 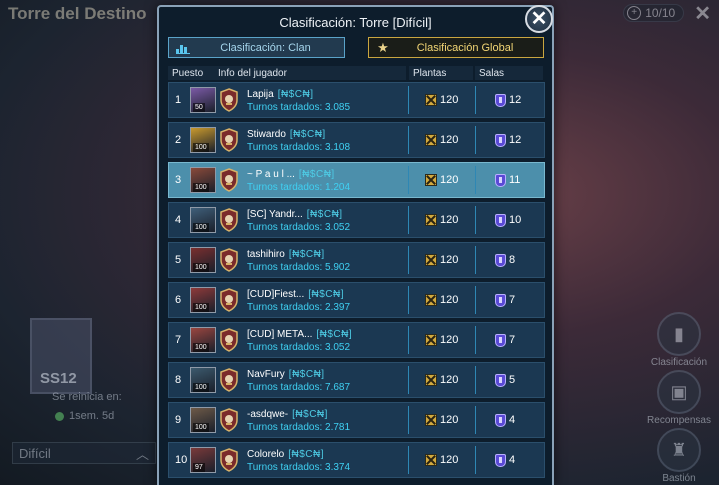 What do you see at coordinates (338, 467) in the screenshot?
I see `turns-value: 3.374` at bounding box center [338, 467].